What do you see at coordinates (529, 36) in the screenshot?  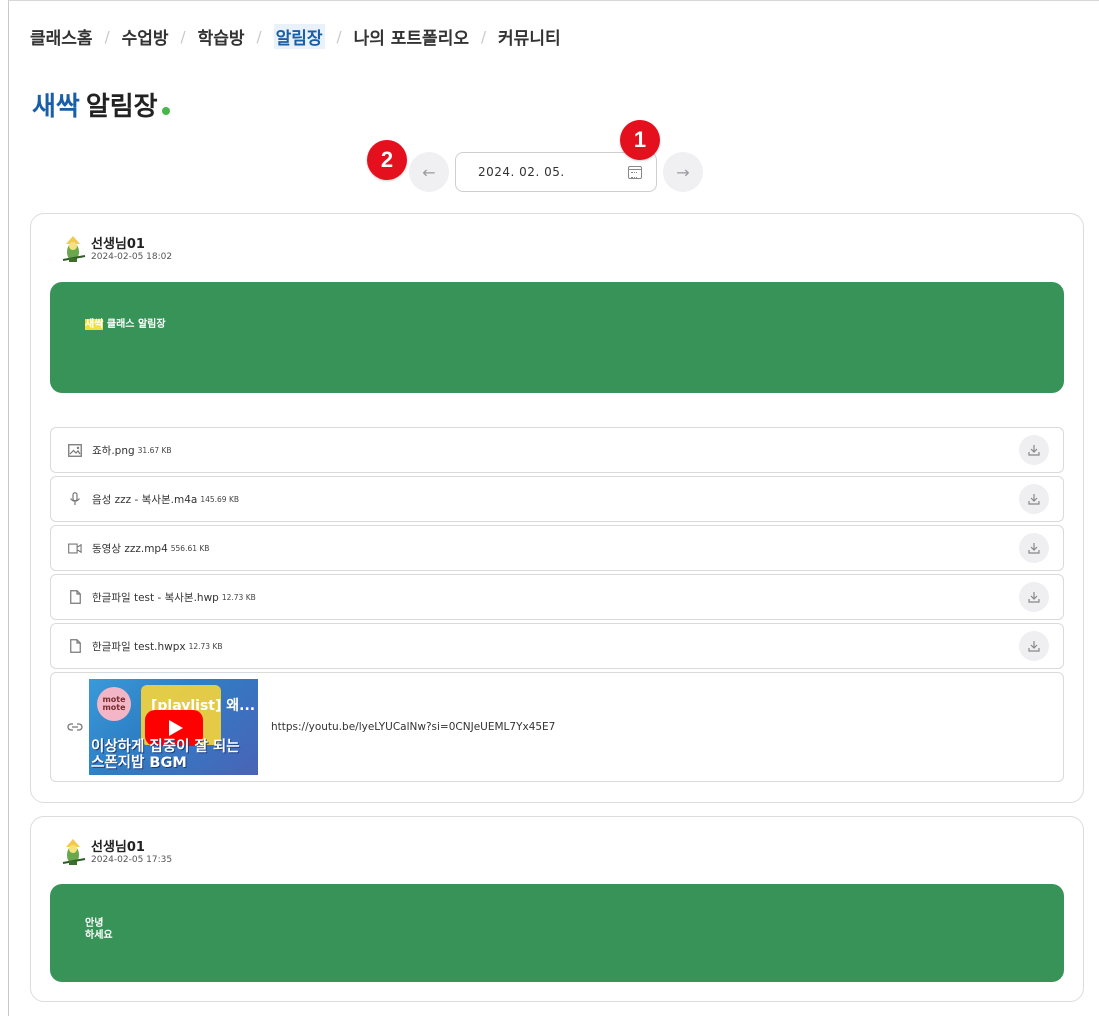 I see `breadcrumb-community: 커뮤니티` at bounding box center [529, 36].